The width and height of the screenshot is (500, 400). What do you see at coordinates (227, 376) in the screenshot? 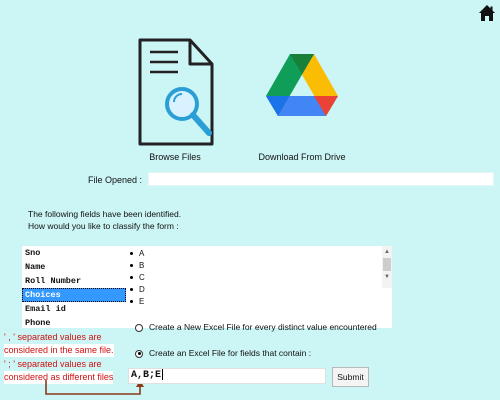
I see `field-values-input: A,B;E` at bounding box center [227, 376].